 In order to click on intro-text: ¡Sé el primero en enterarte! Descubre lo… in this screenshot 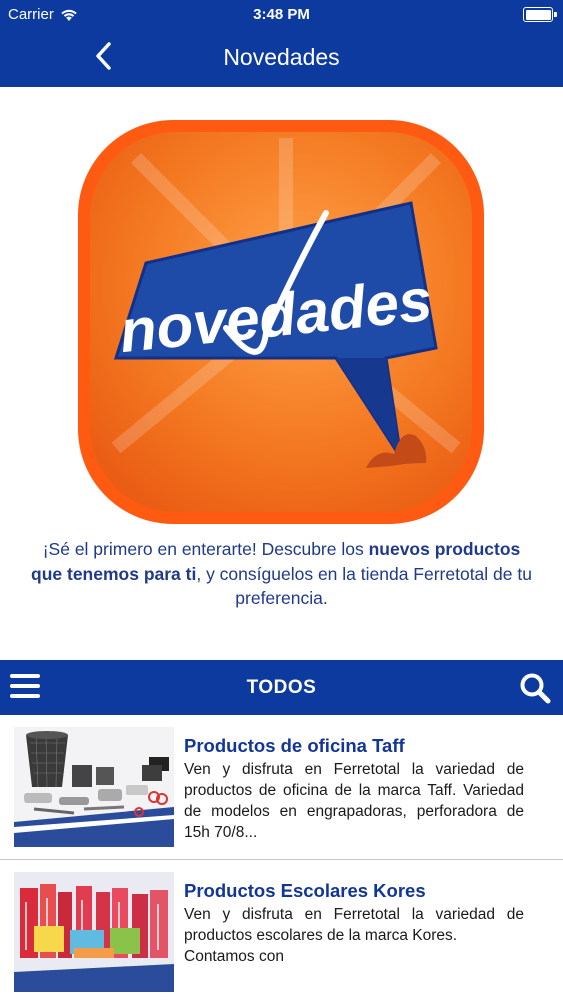, I will do `click(281, 574)`.